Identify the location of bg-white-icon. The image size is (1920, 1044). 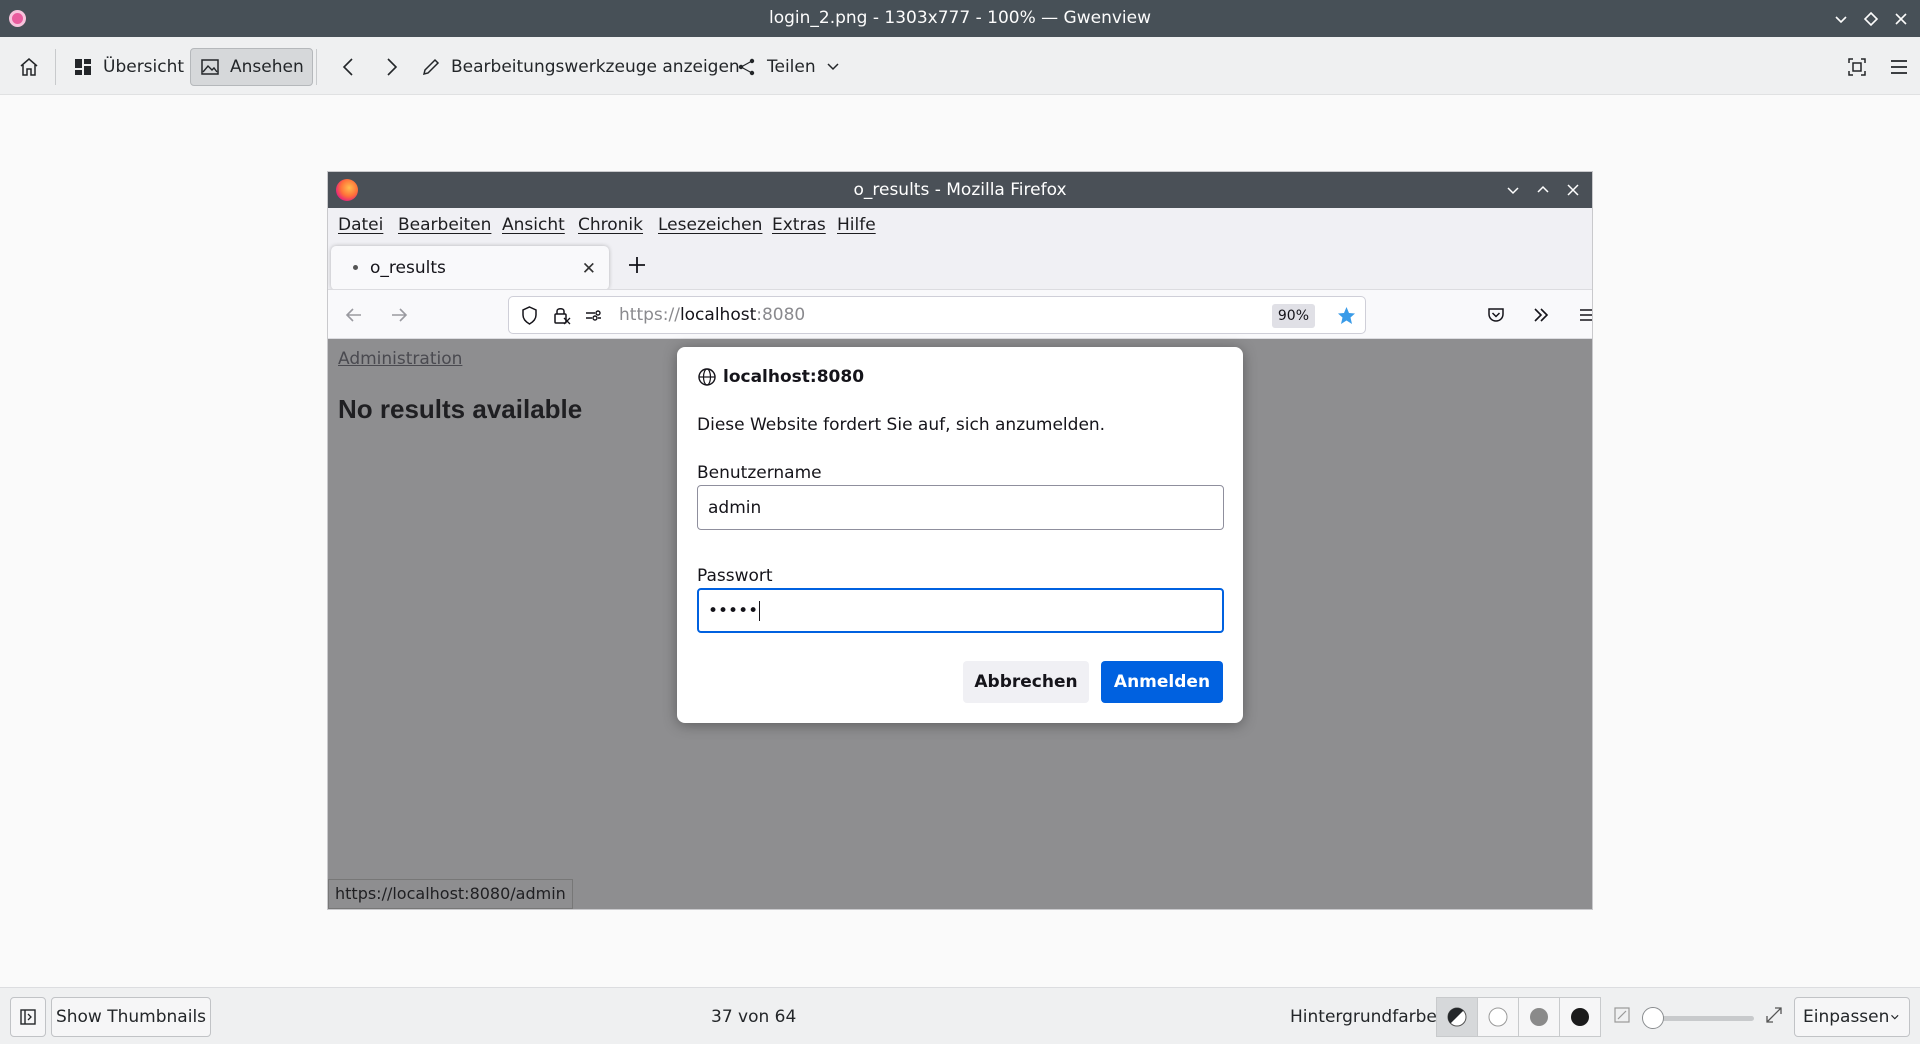
(1498, 1017).